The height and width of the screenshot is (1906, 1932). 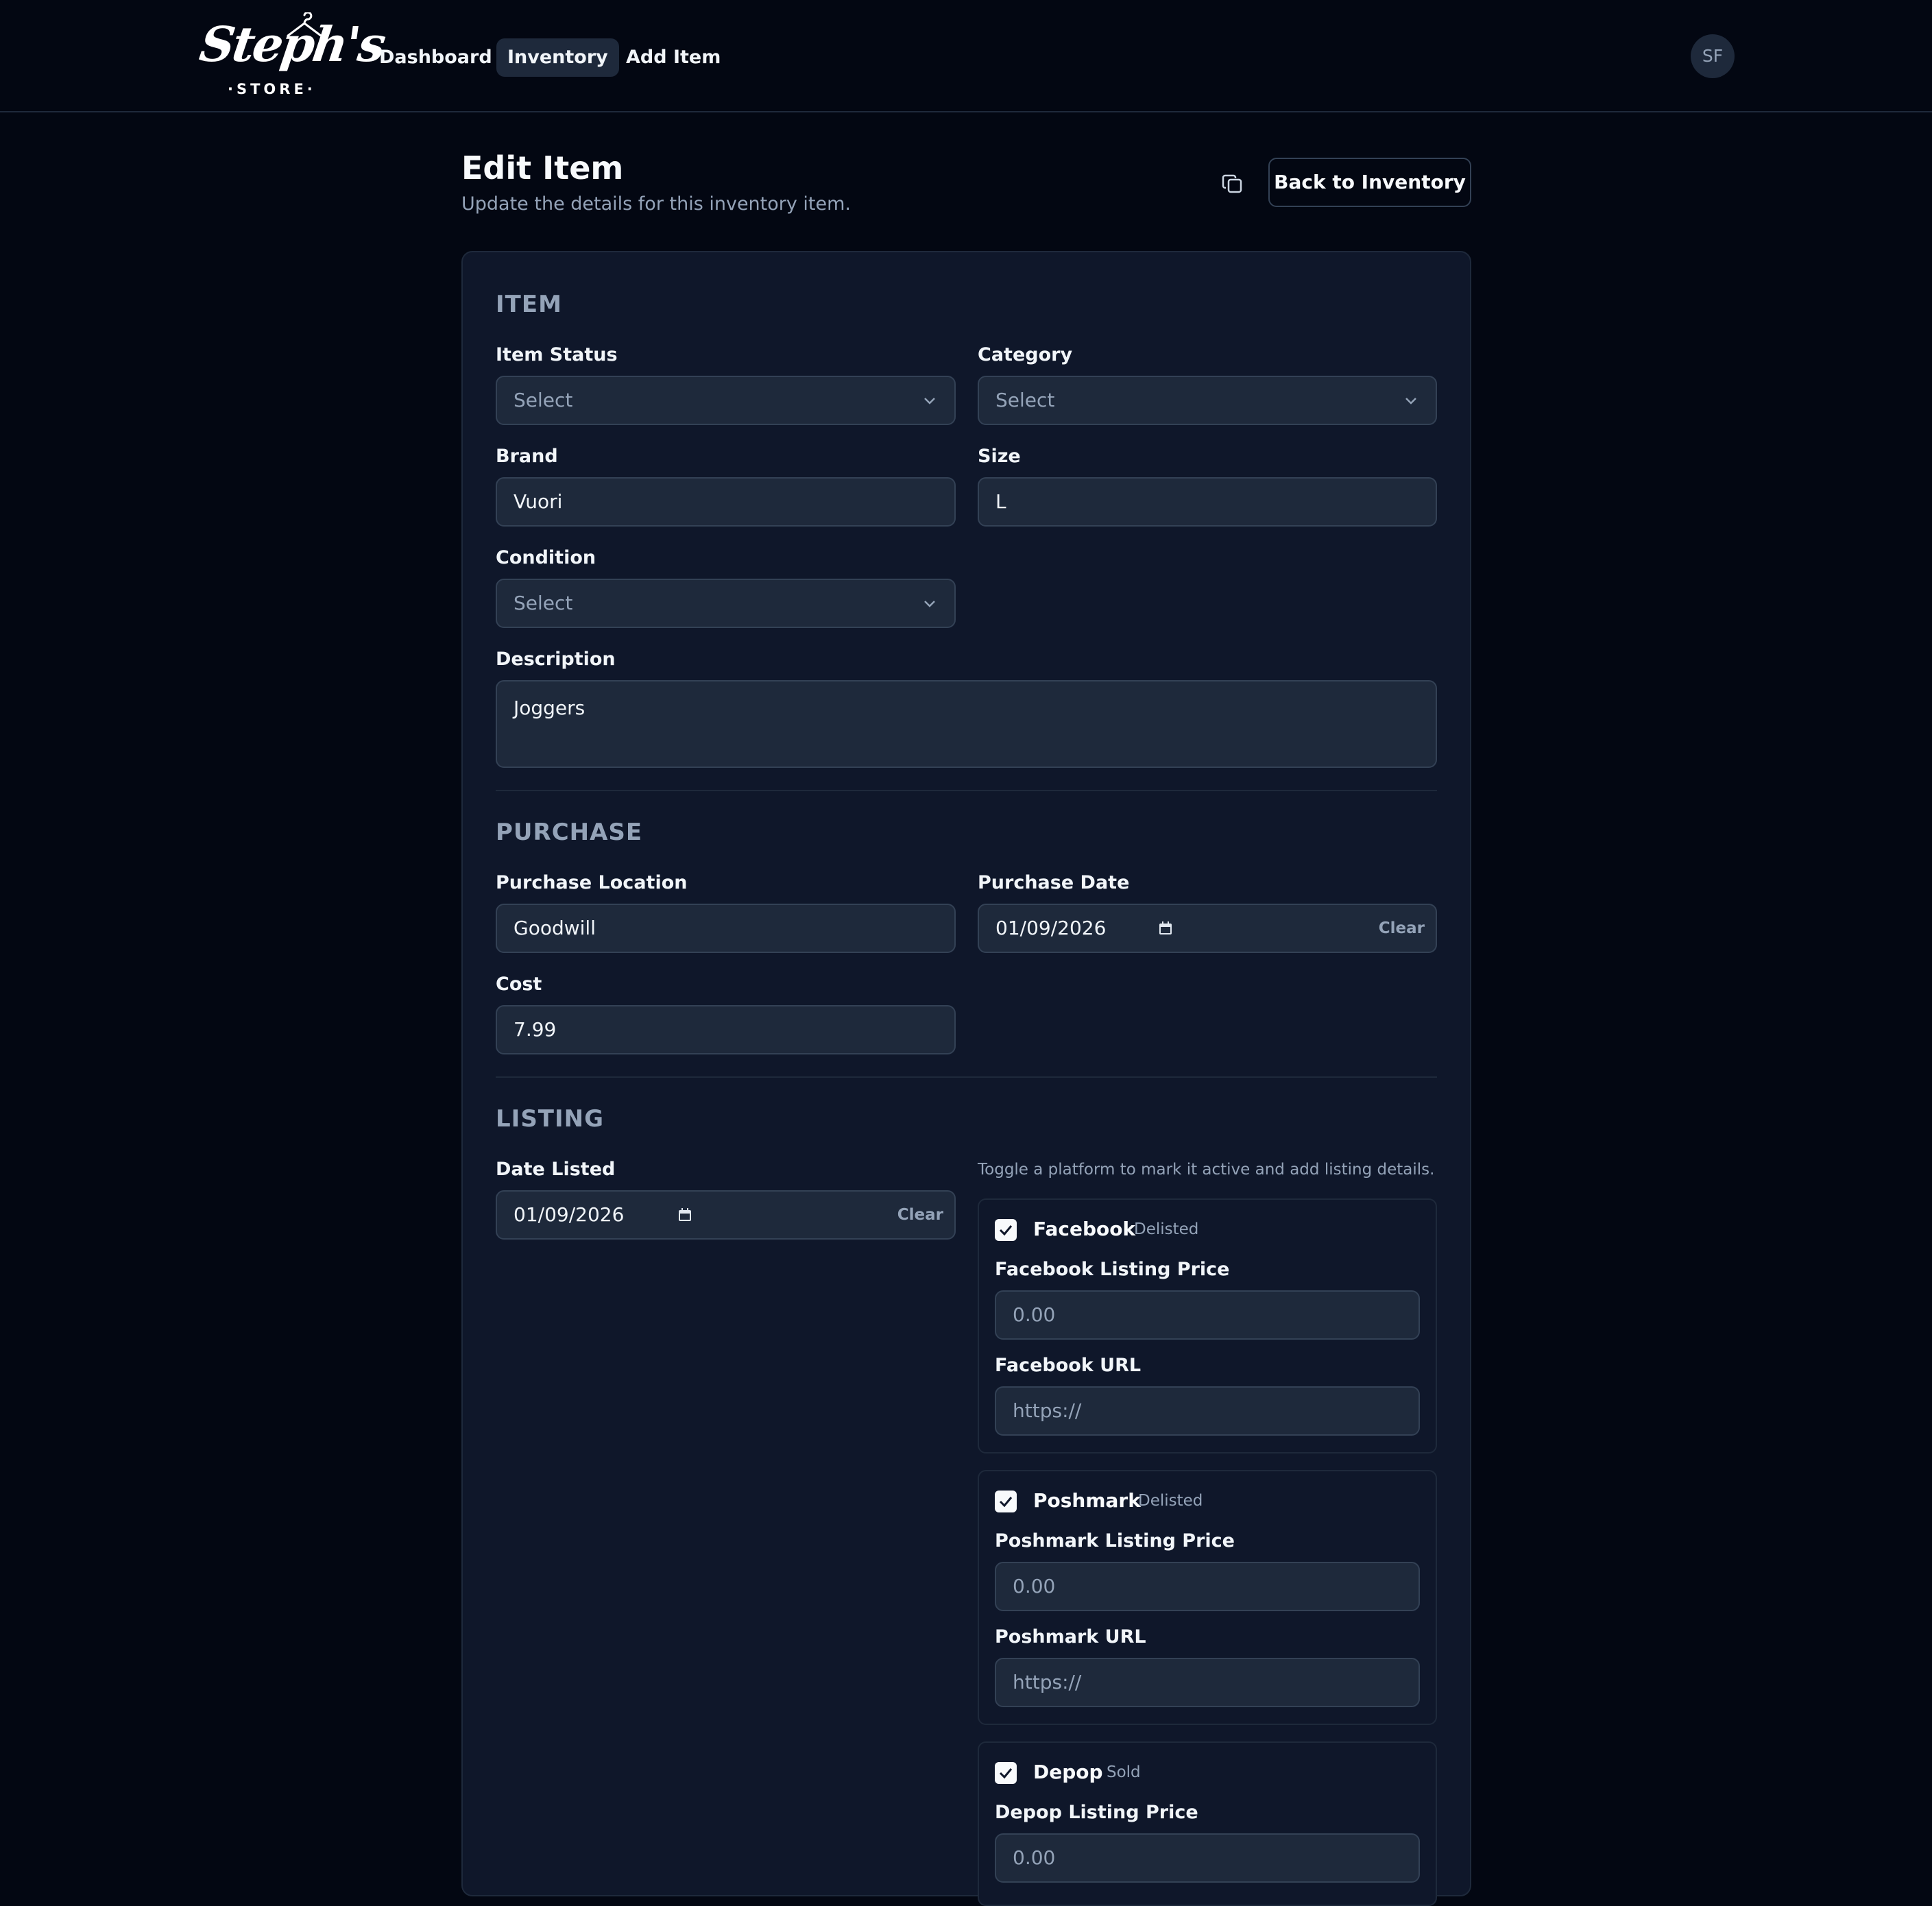 I want to click on poshmark-name: Poshmark, so click(x=1087, y=1500).